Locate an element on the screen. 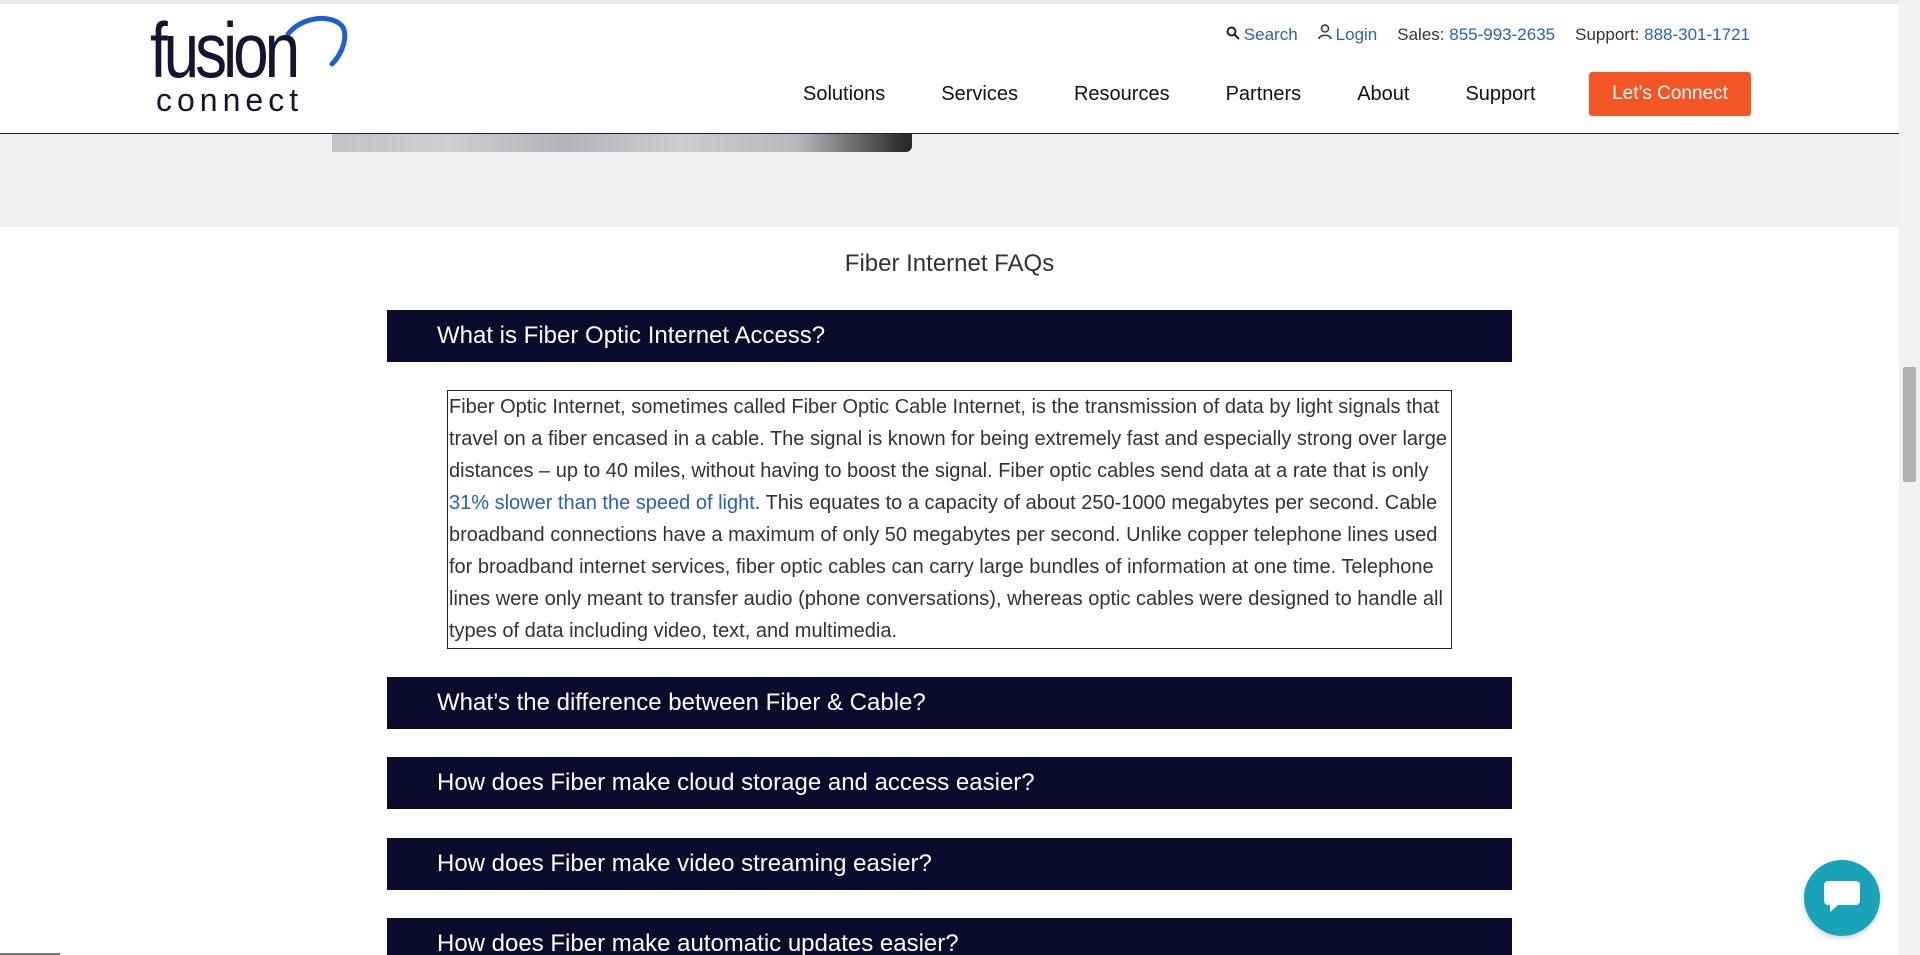 The height and width of the screenshot is (955, 1920). sales-prefix: Sales: is located at coordinates (1421, 34).